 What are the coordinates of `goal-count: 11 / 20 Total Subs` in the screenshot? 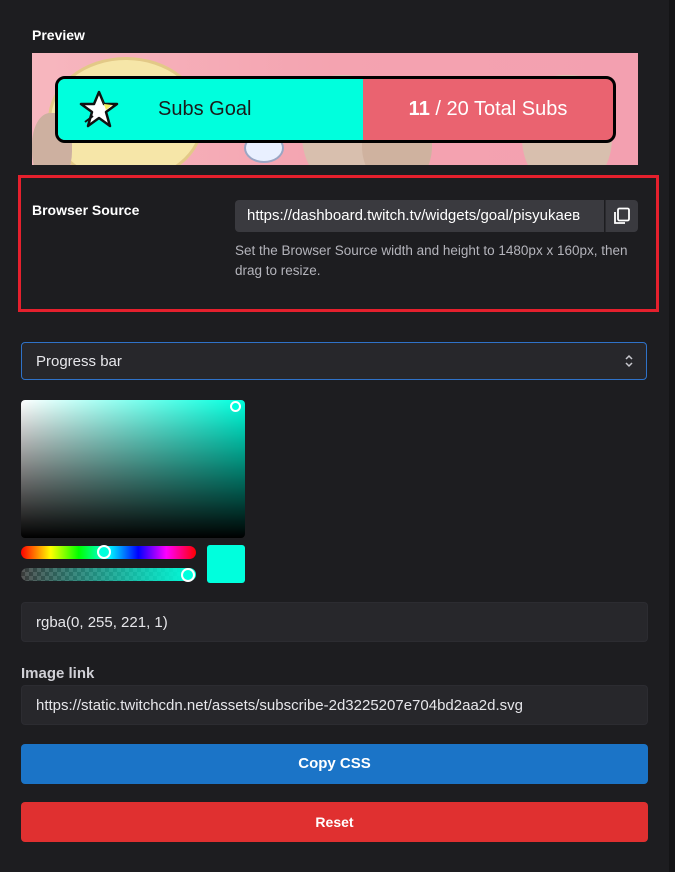 It's located at (488, 109).